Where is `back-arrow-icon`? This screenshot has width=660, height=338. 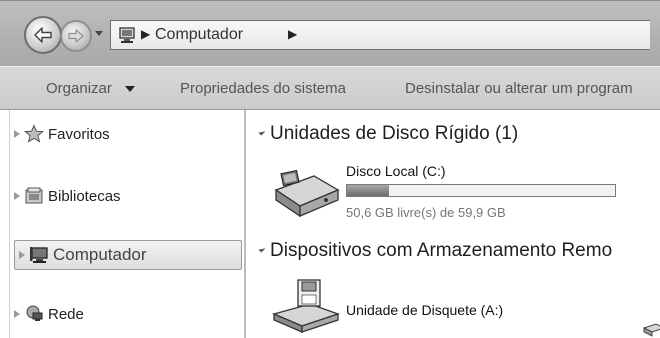 back-arrow-icon is located at coordinates (43, 35).